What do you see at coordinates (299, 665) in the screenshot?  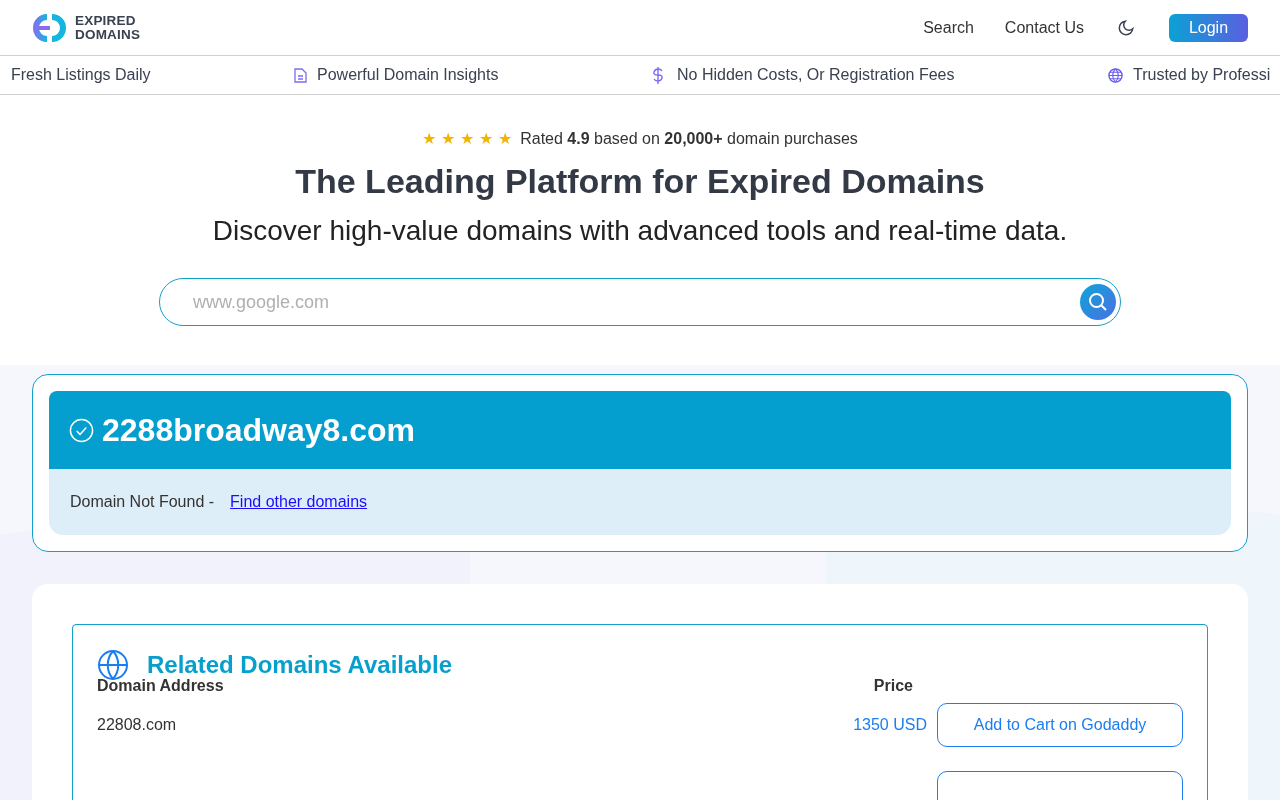 I see `section-title: Related Domains Available` at bounding box center [299, 665].